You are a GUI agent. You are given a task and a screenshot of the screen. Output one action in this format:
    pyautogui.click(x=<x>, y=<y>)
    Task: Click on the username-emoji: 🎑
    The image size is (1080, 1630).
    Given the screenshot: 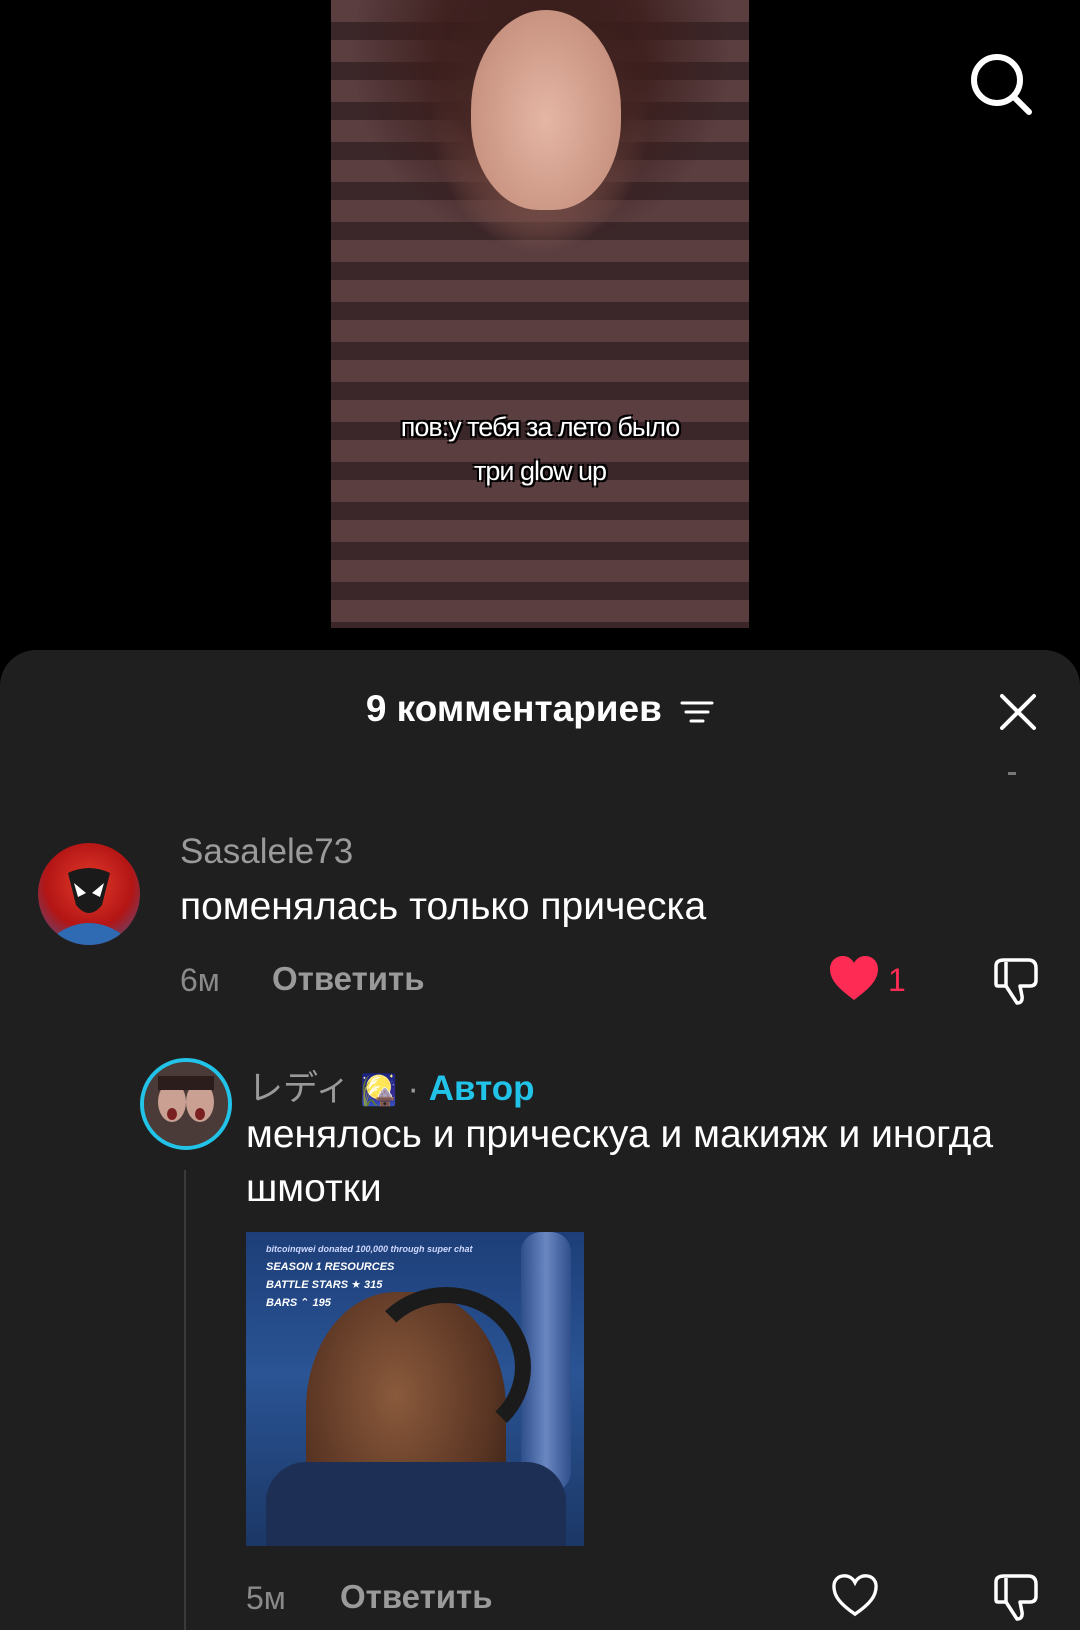 What is the action you would take?
    pyautogui.click(x=379, y=1090)
    